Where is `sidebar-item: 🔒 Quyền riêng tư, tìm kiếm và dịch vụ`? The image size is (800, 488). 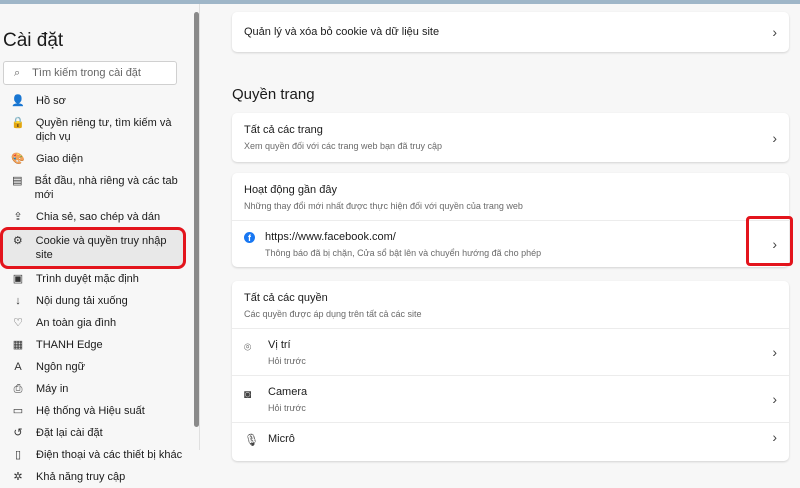
sidebar-item: 🔒 Quyền riêng tư, tìm kiếm và dịch vụ is located at coordinates (93, 130).